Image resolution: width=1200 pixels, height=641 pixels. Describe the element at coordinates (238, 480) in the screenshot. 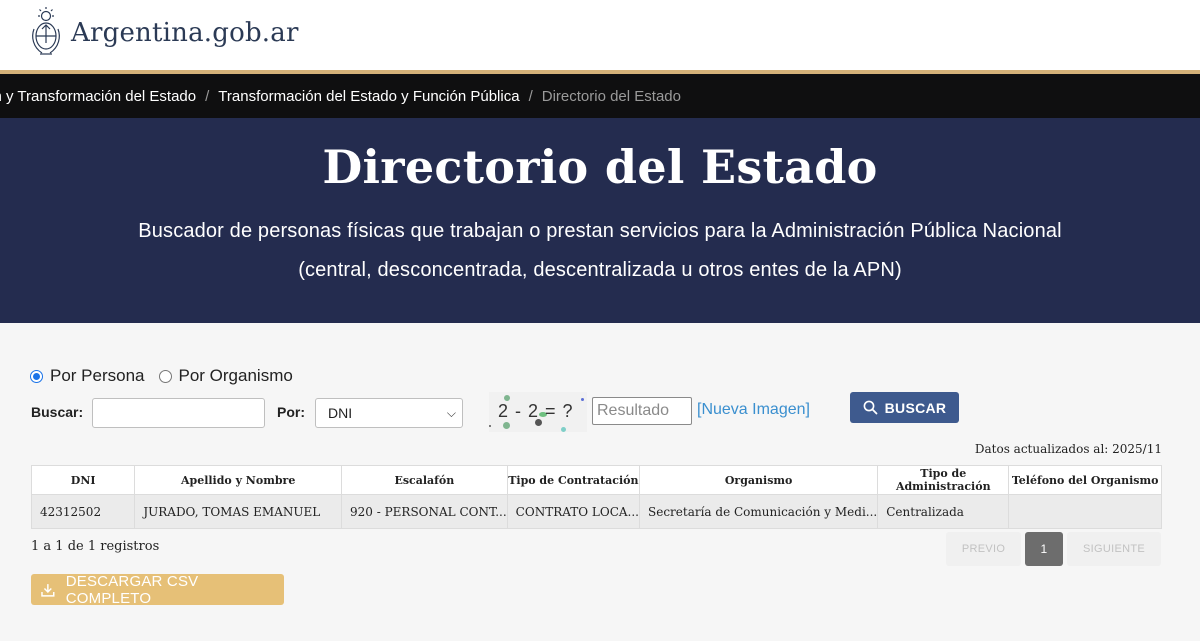

I see `column-header-apellido-nombre: Apellido y Nombre` at that location.